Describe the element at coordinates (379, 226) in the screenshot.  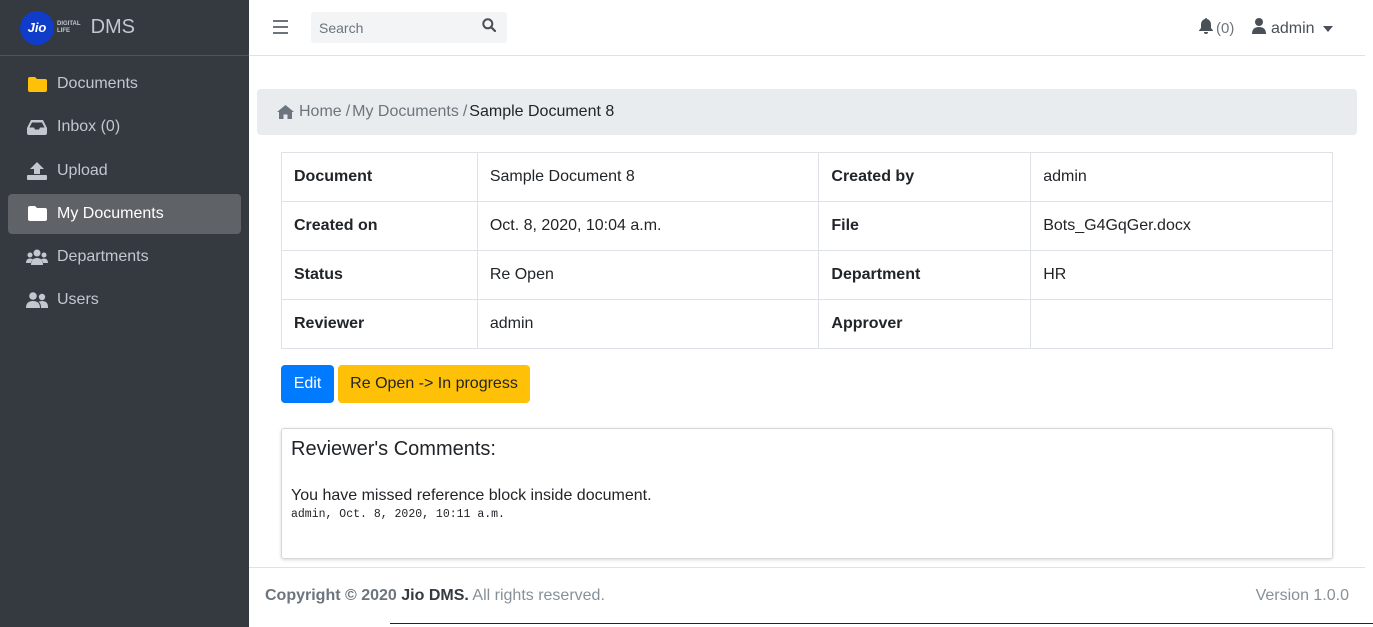
I see `label-created-on: Created on` at that location.